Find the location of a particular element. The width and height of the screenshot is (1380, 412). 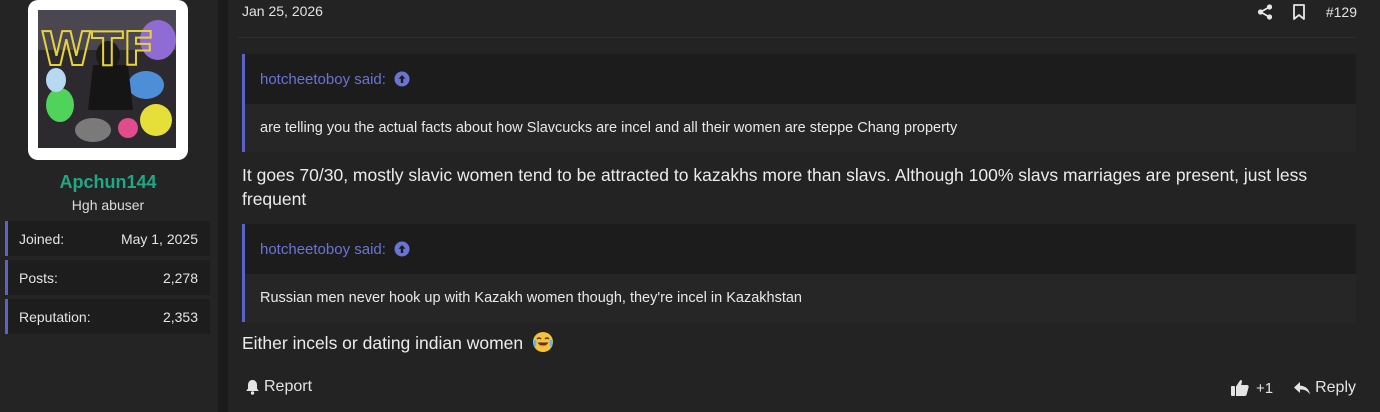

header-divider is located at coordinates (797, 37).